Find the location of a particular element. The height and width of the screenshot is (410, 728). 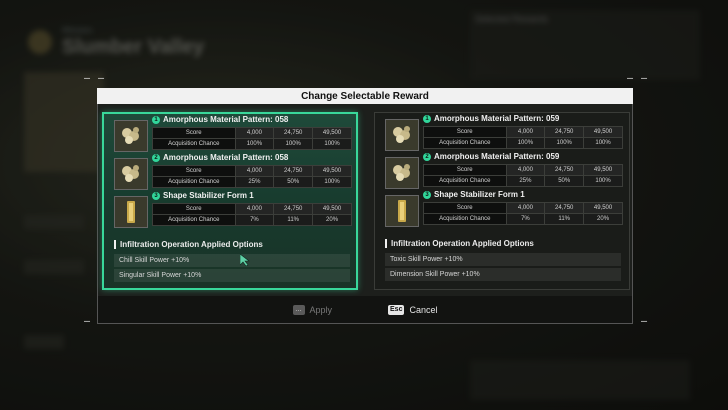

applied-option: Chill Skill Power +10% is located at coordinates (232, 260).